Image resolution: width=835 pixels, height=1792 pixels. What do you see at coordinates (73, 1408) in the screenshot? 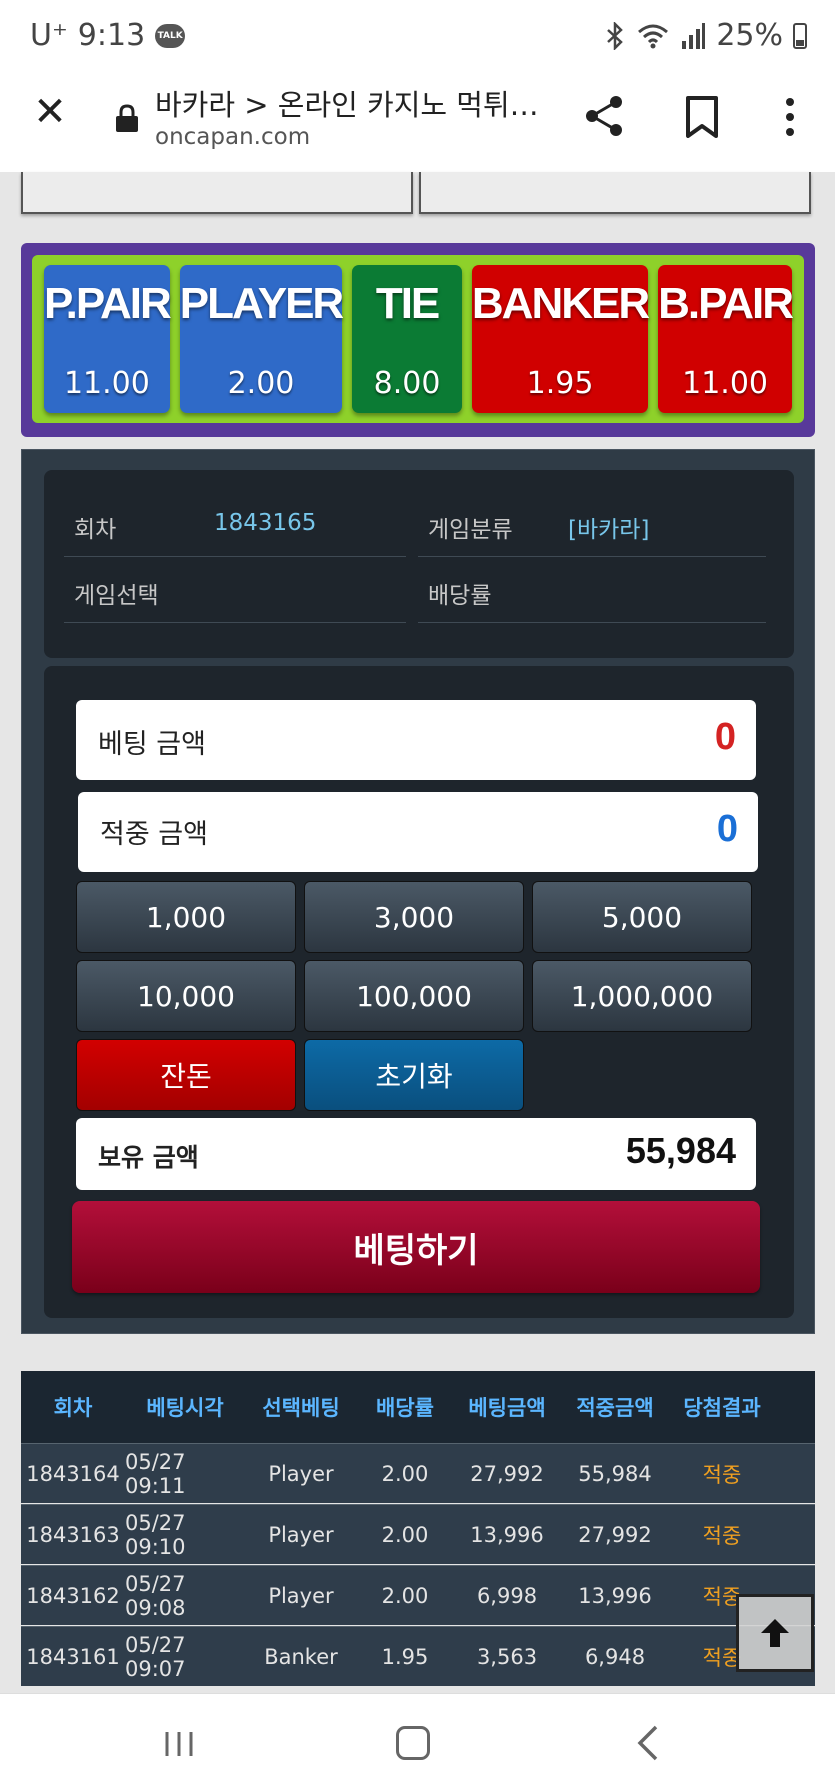
I see `col-round: 회차` at bounding box center [73, 1408].